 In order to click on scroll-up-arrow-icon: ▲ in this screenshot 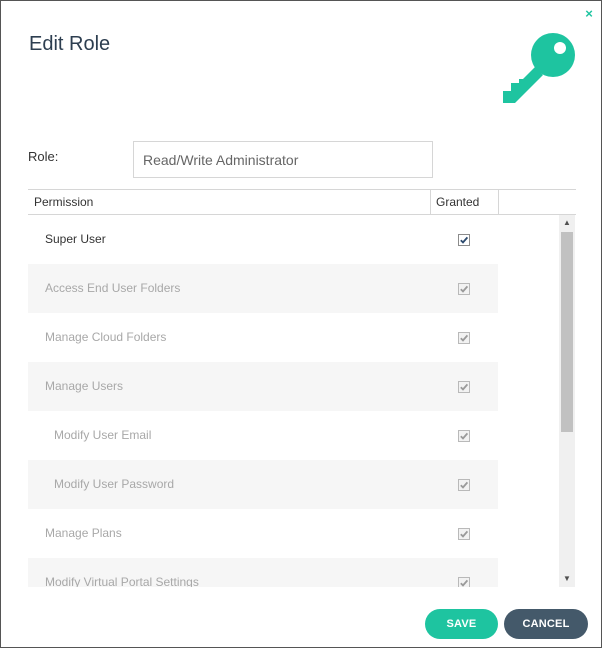, I will do `click(567, 223)`.